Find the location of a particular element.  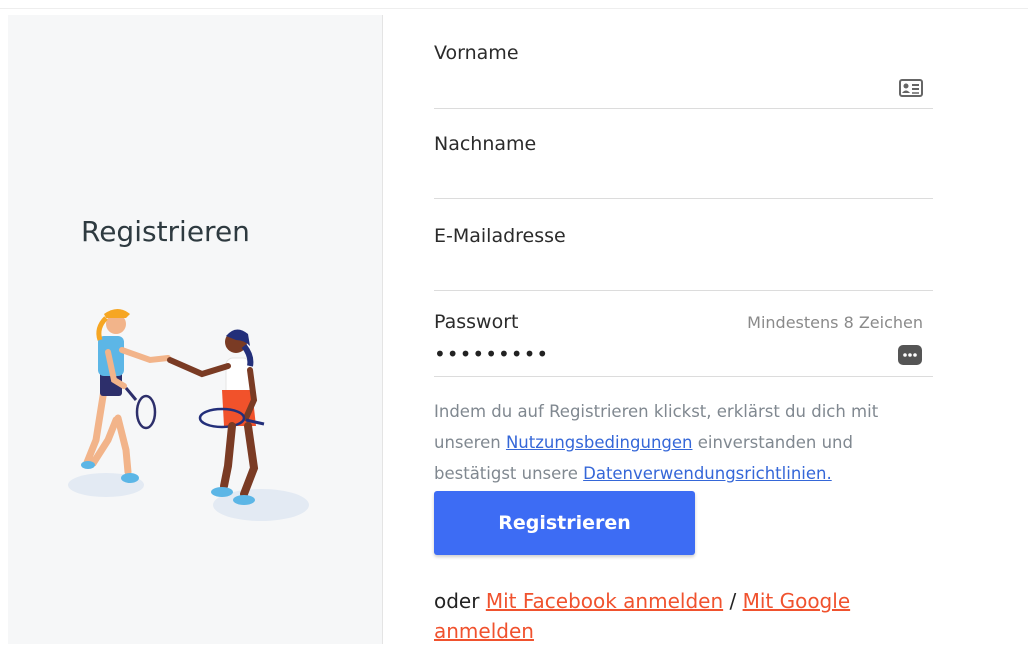

first-name-field: Vorname is located at coordinates (683, 72).